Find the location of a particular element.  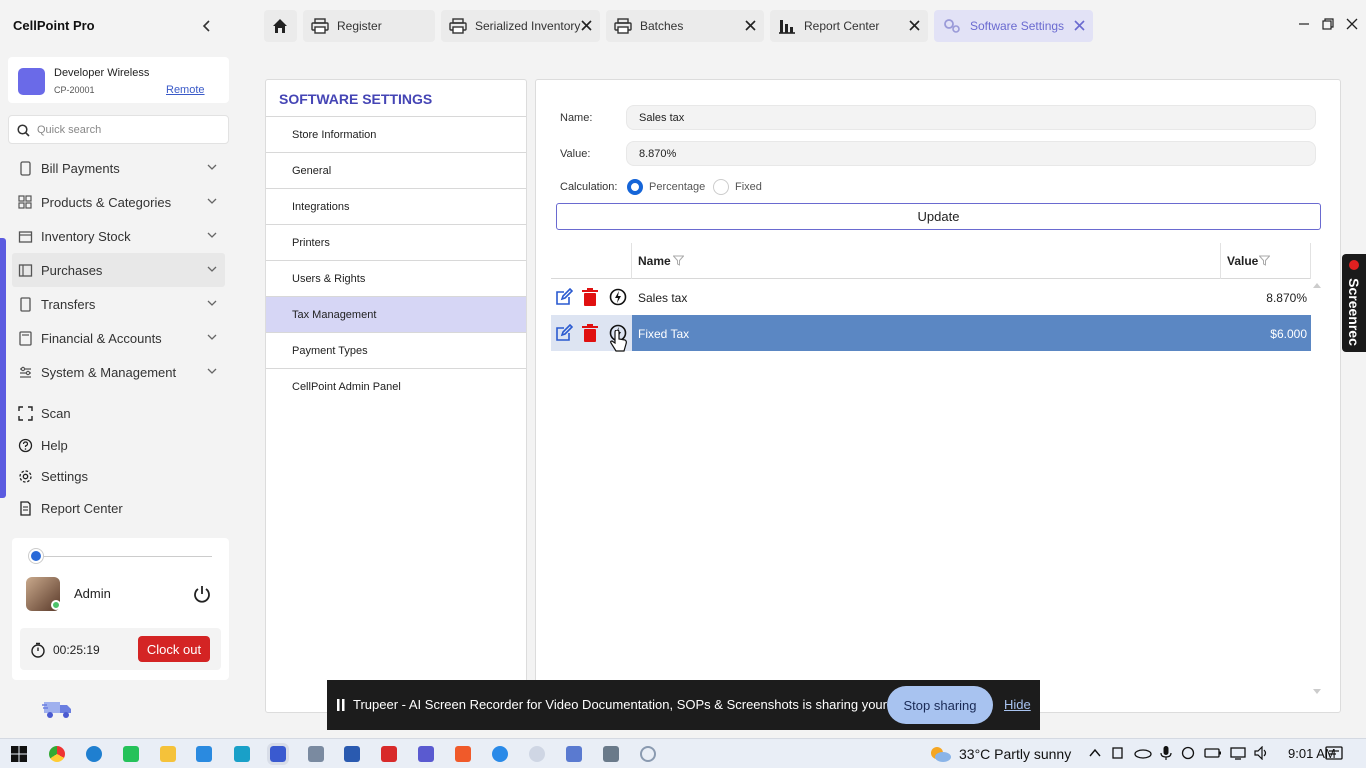

settings-item-store-information: Store Information is located at coordinates (396, 134).